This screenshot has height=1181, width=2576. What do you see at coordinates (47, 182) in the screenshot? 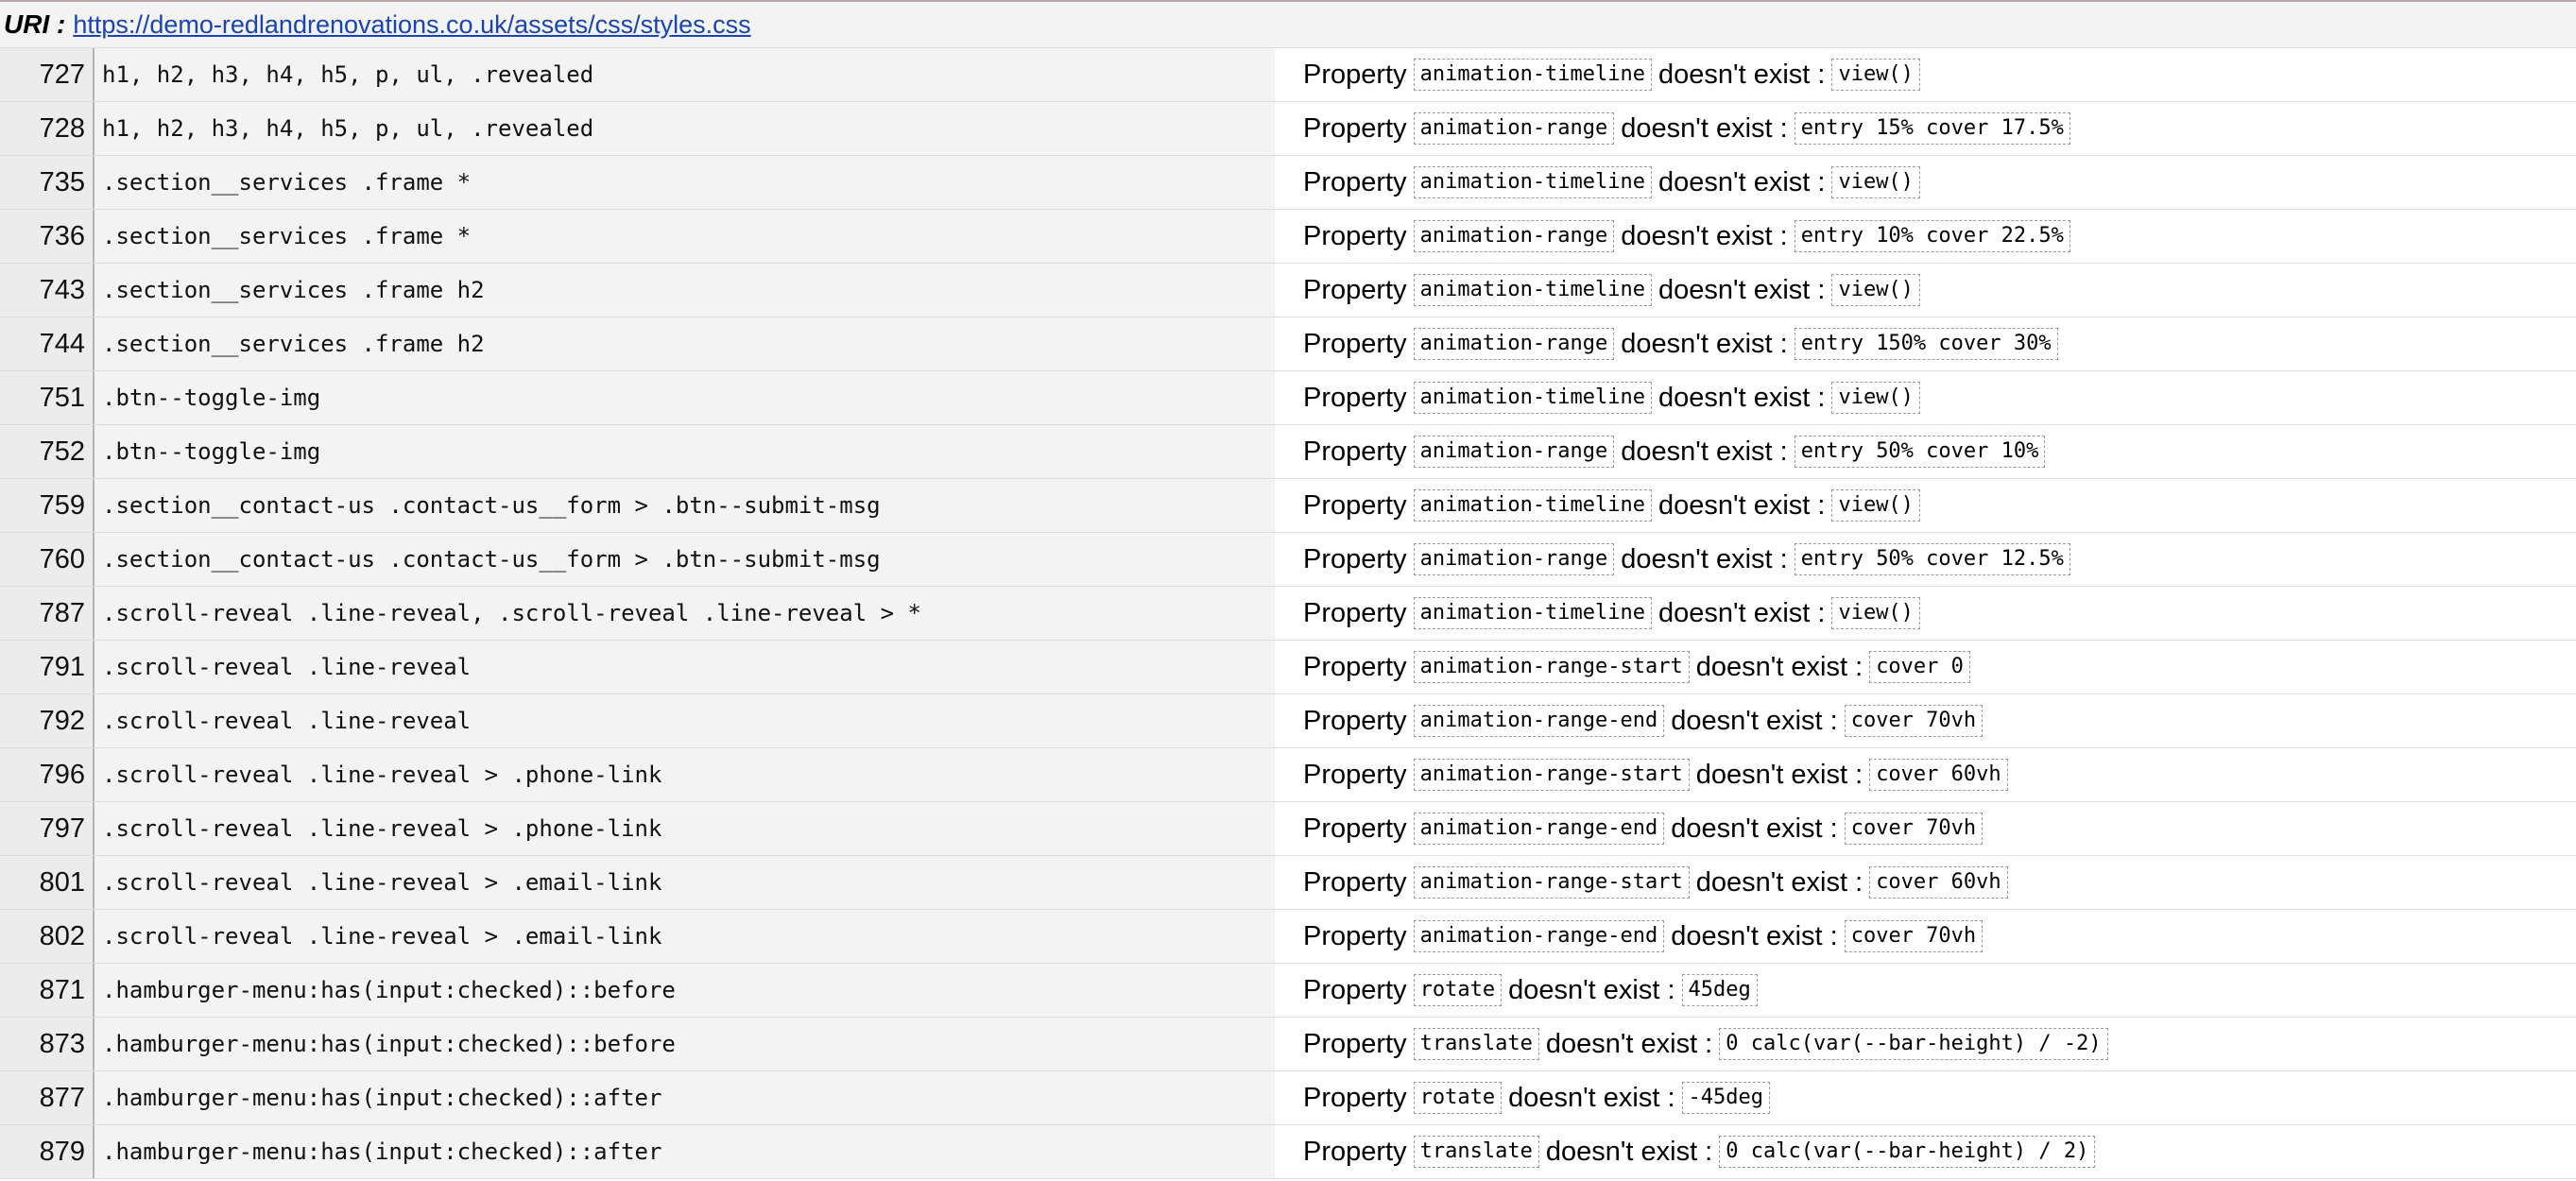
I see `line-number: 735` at bounding box center [47, 182].